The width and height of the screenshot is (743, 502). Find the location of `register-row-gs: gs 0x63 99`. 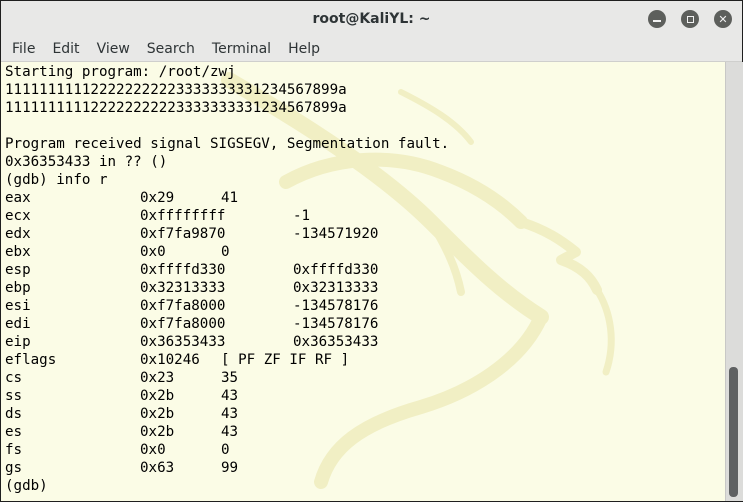

register-row-gs: gs 0x63 99 is located at coordinates (227, 468).